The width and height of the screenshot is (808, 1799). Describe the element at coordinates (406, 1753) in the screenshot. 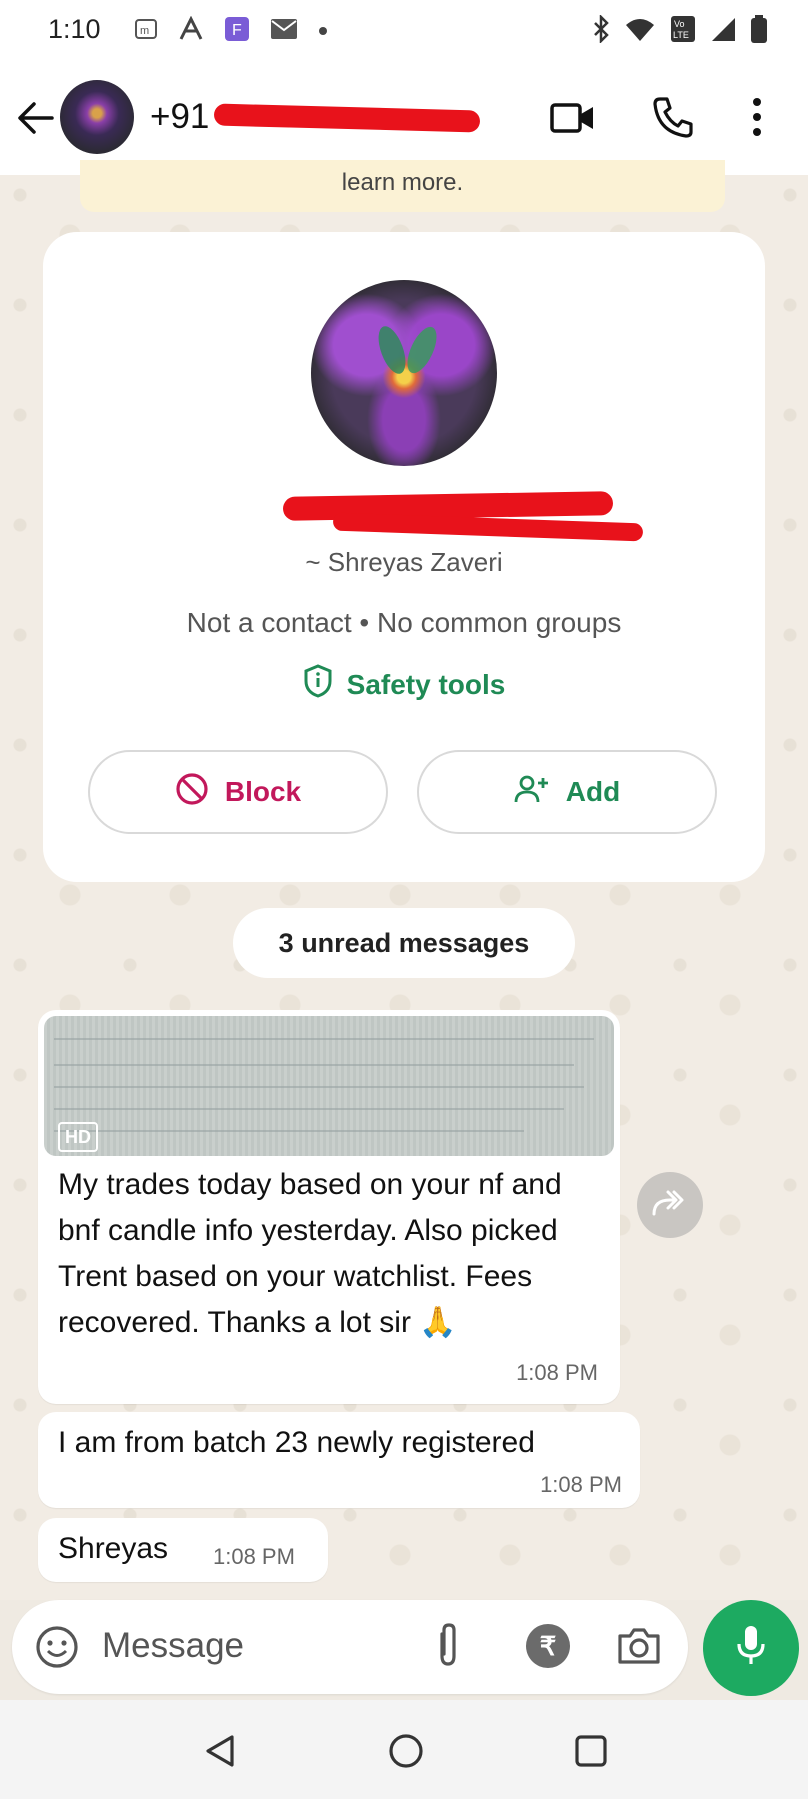

I see `nav-home-icon` at that location.